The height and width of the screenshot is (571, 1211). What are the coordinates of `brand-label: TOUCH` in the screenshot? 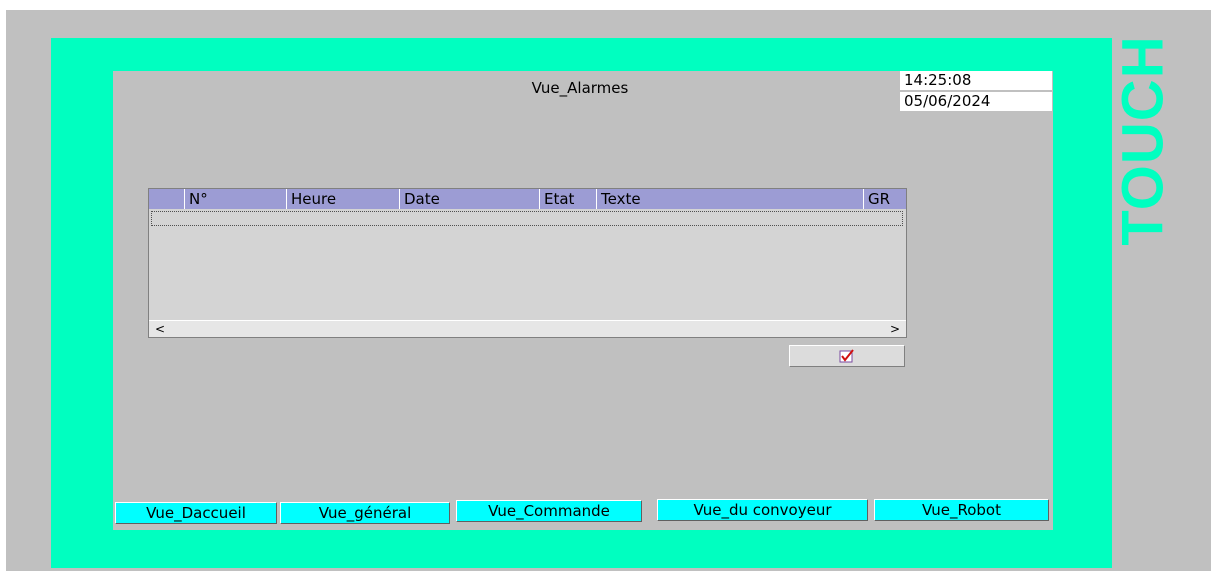 It's located at (1143, 140).